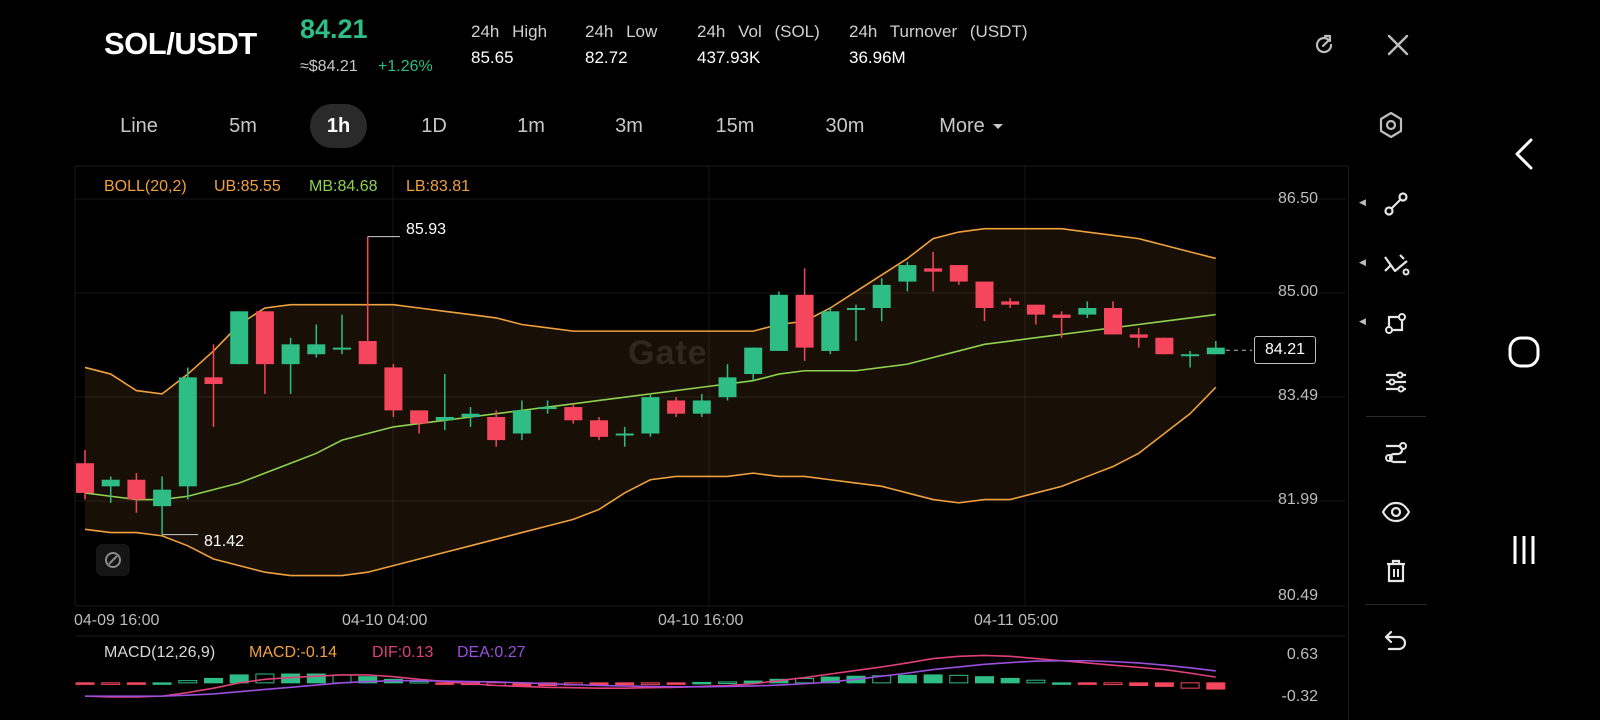  What do you see at coordinates (1396, 571) in the screenshot?
I see `trash-icon` at bounding box center [1396, 571].